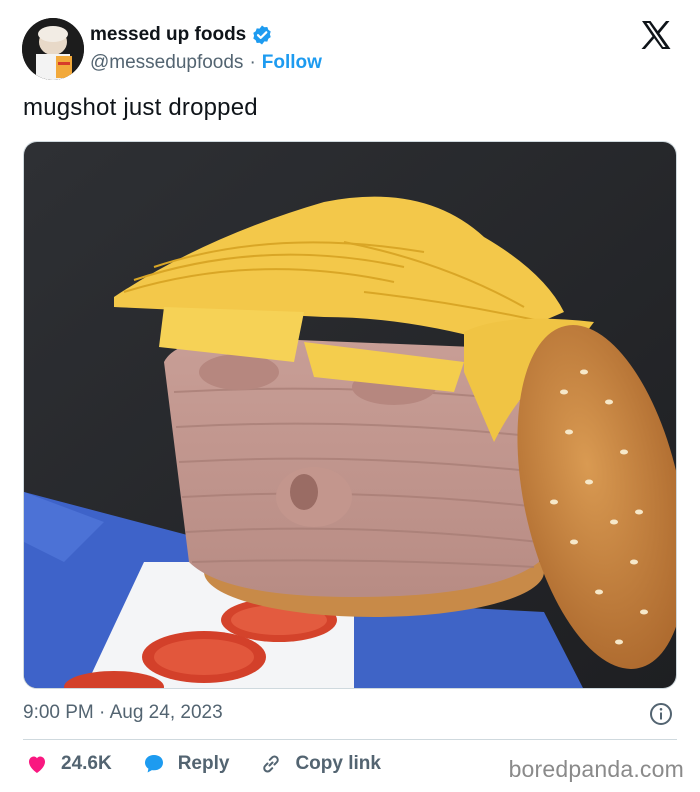  I want to click on avatar, so click(53, 49).